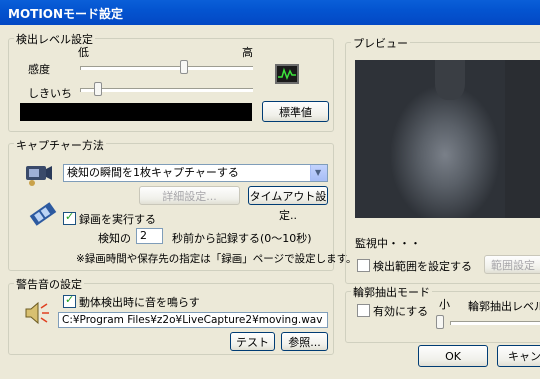 This screenshot has width=540, height=379. I want to click on capture-method-value: 検知の瞬間を1枚キャプチャーする, so click(153, 172).